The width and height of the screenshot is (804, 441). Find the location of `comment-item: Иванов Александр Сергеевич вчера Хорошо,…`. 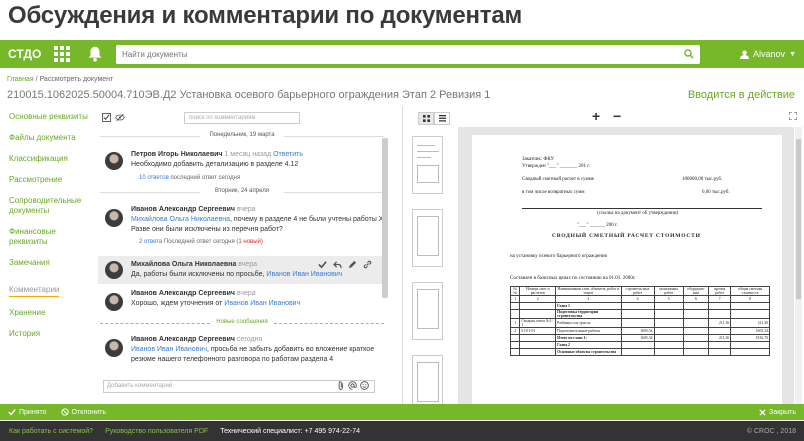

comment-item: Иванов Александр Сергеевич вчера Хорошо,… is located at coordinates (242, 300).